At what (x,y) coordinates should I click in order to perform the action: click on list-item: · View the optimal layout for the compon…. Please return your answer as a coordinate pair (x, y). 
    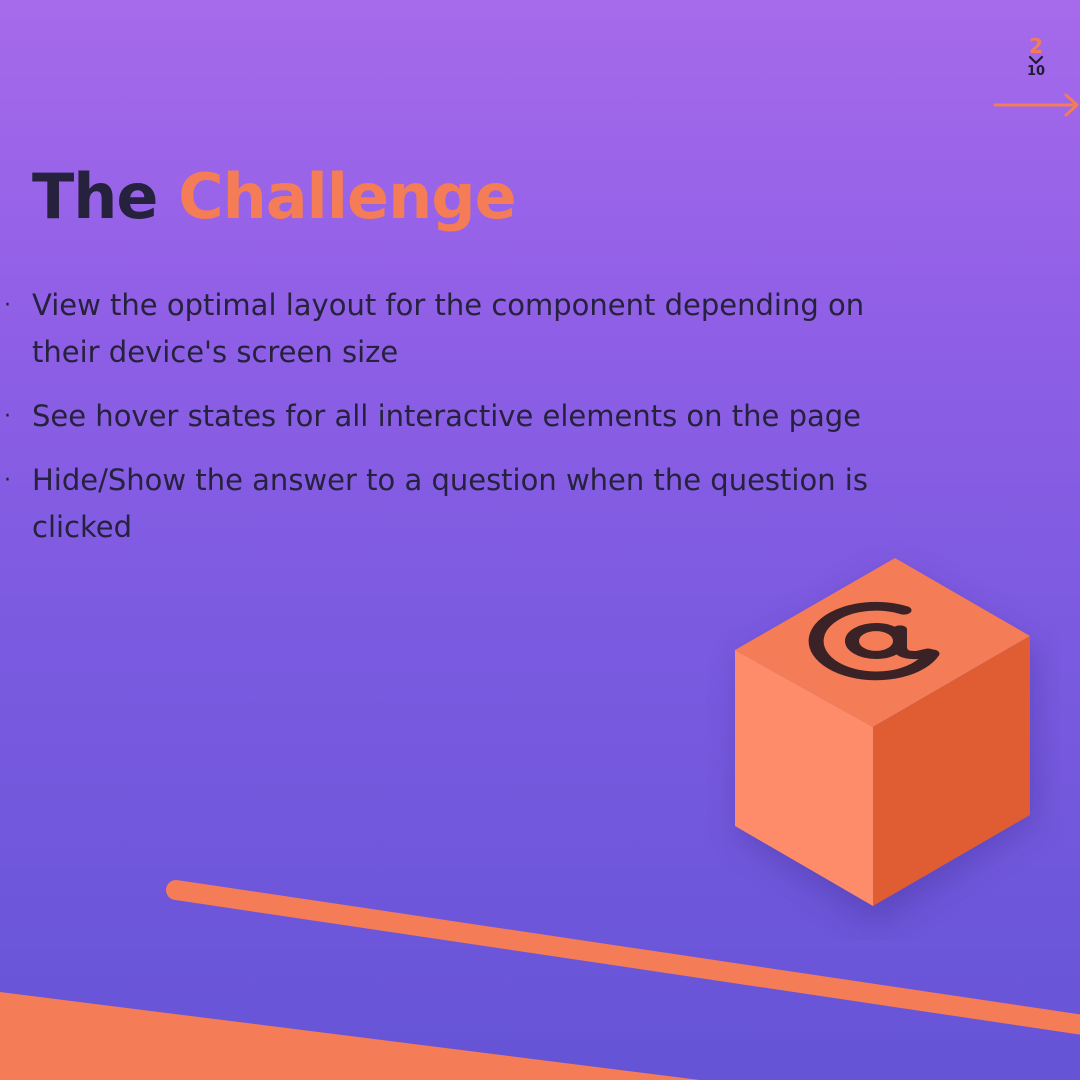
    Looking at the image, I should click on (450, 329).